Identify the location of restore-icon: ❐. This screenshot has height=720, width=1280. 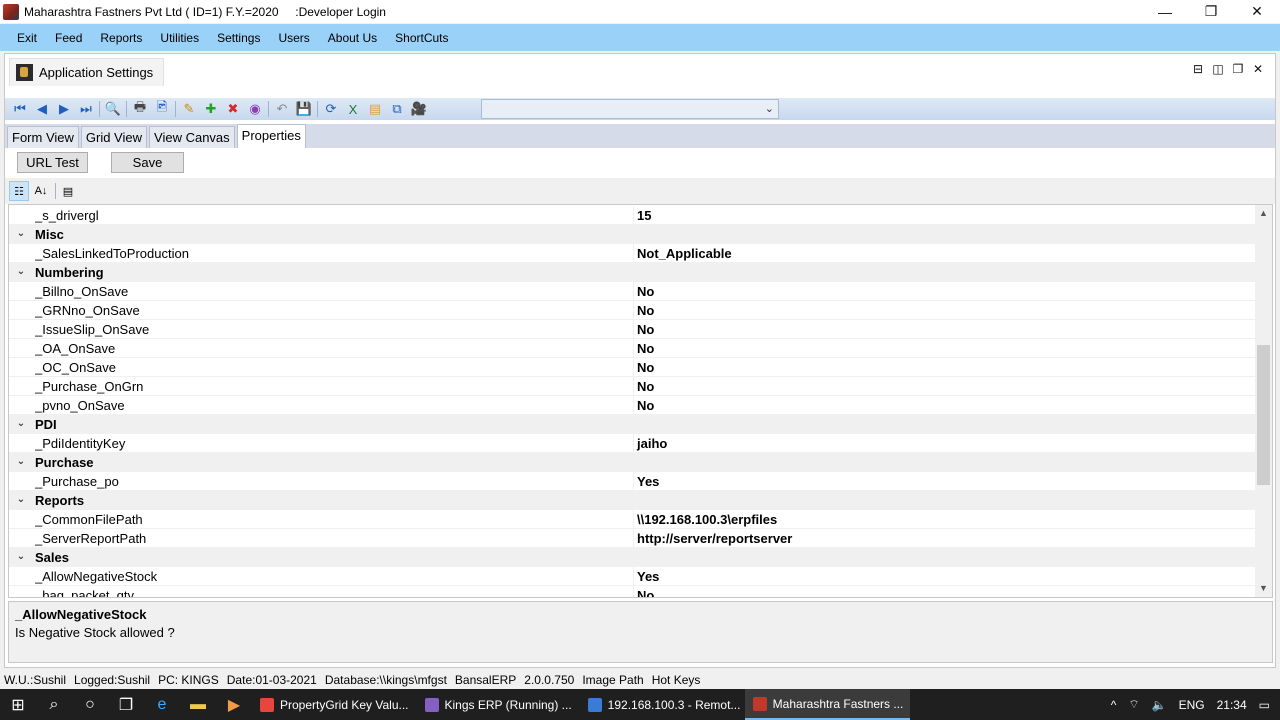
(1238, 69).